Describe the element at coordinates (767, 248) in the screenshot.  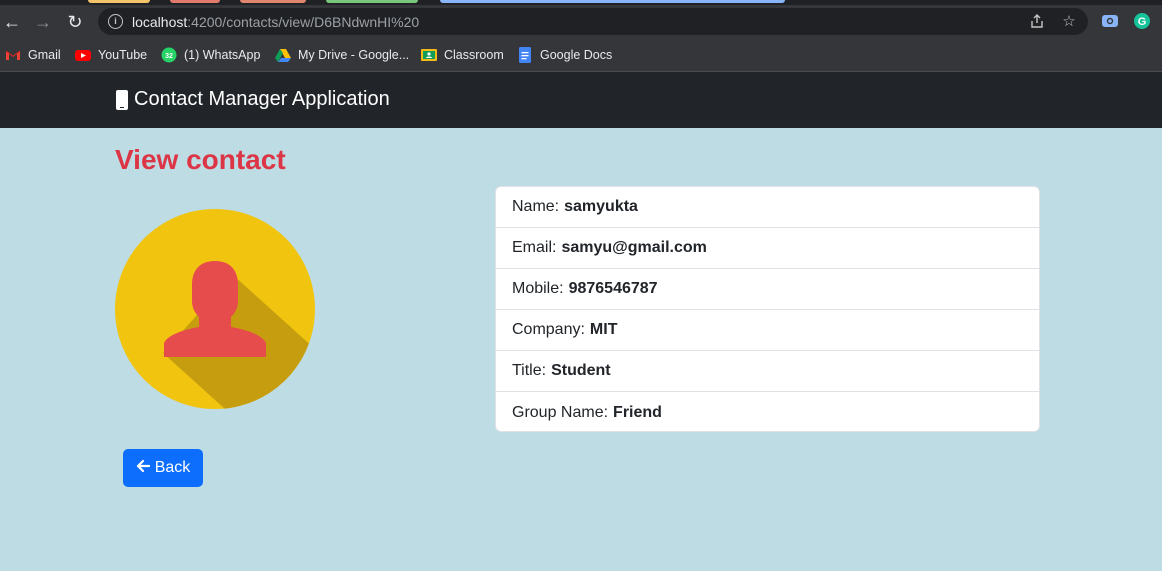
I see `list-item-email: Email: samyu@gmail.com` at that location.